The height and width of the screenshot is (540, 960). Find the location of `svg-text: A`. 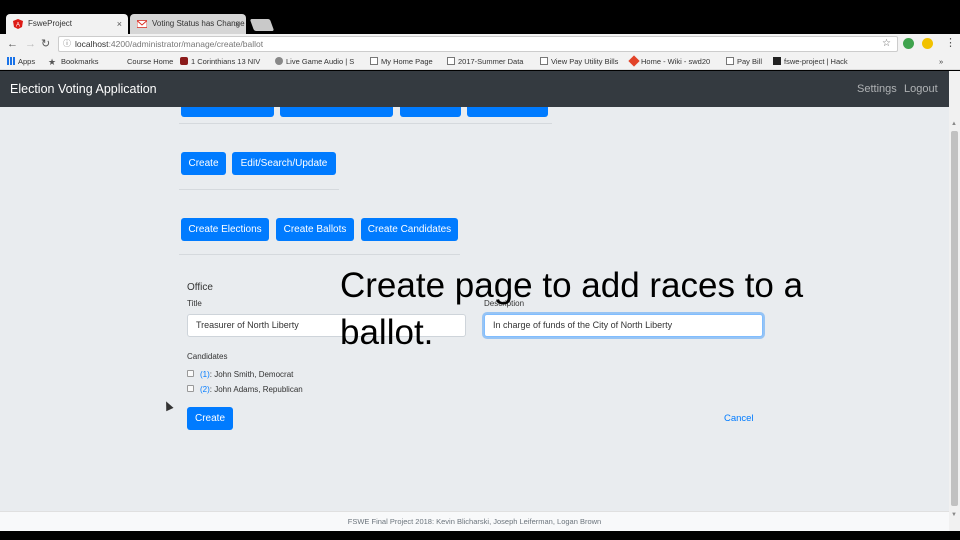

svg-text: A is located at coordinates (18, 26).